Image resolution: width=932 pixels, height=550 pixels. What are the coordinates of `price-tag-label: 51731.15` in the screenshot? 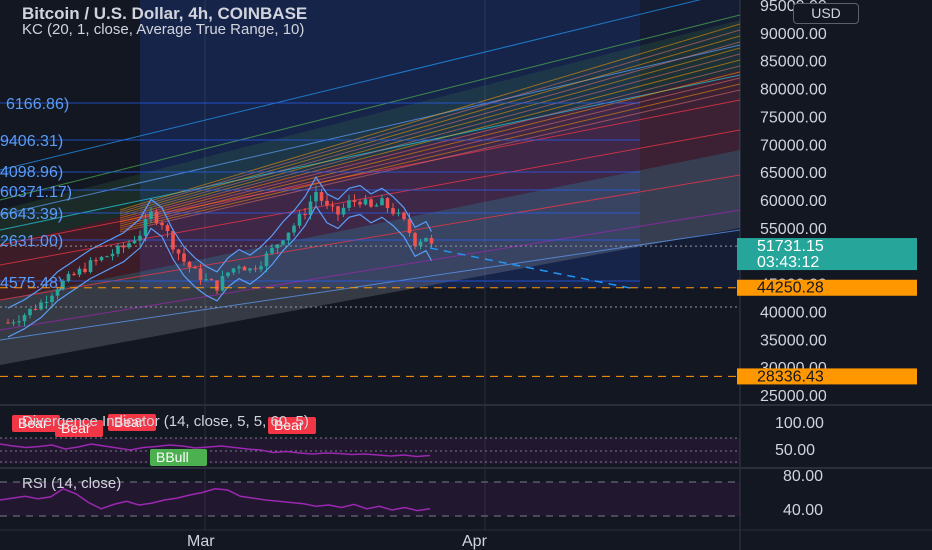 It's located at (790, 246).